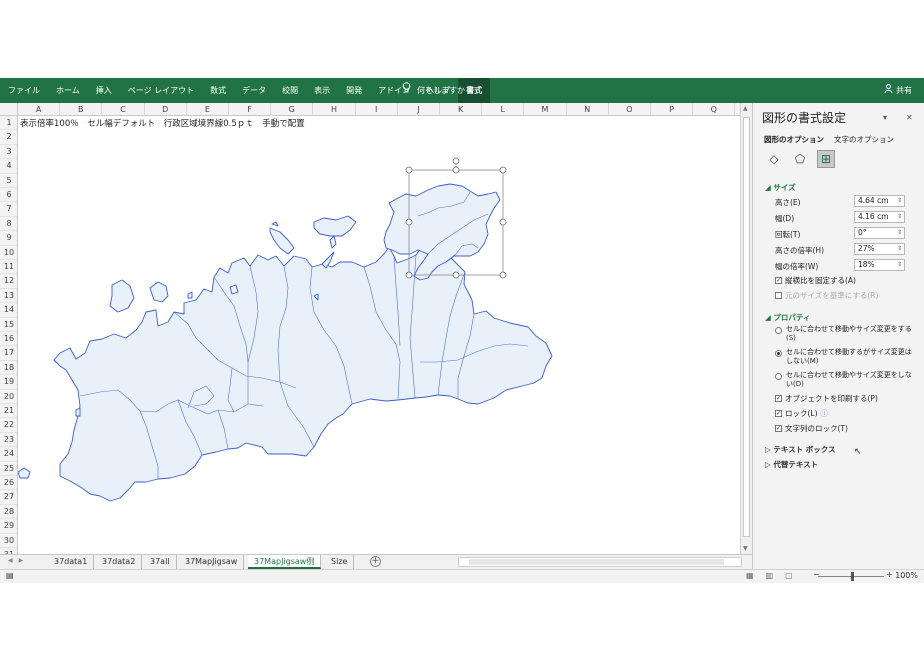 This screenshot has height=660, width=924. I want to click on column-header-e: E, so click(208, 109).